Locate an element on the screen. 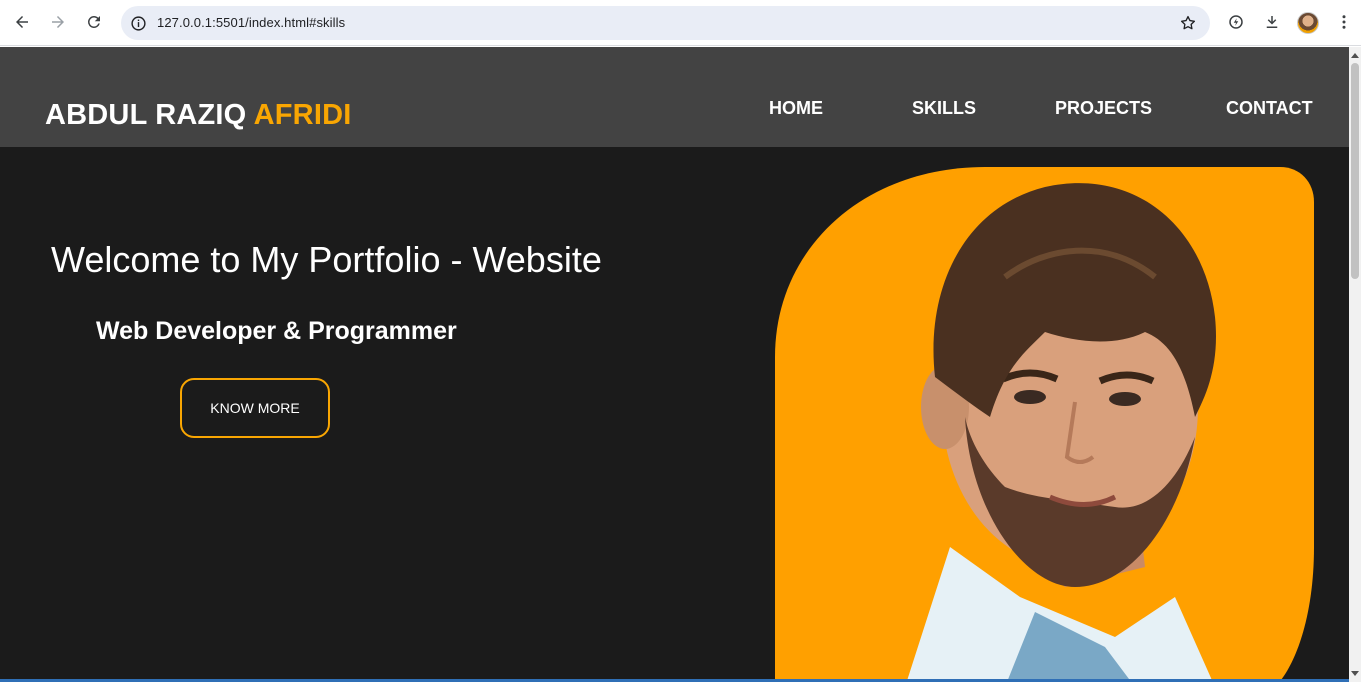 This screenshot has width=1361, height=682. scroll-up-arrow-icon is located at coordinates (1355, 55).